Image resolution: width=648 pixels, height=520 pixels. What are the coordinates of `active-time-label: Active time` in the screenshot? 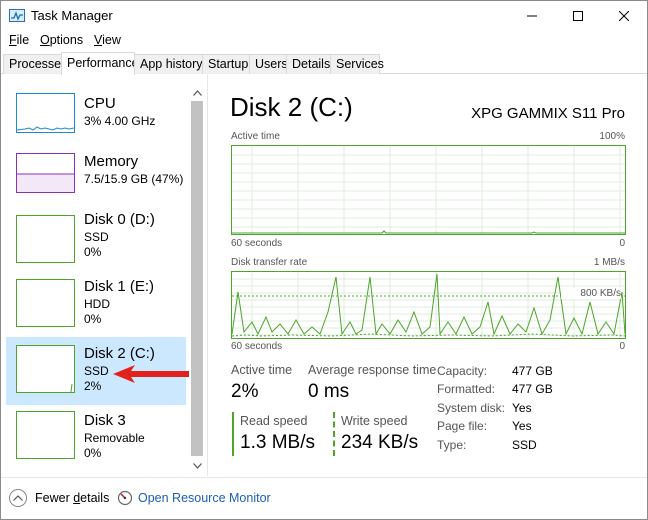 It's located at (262, 370).